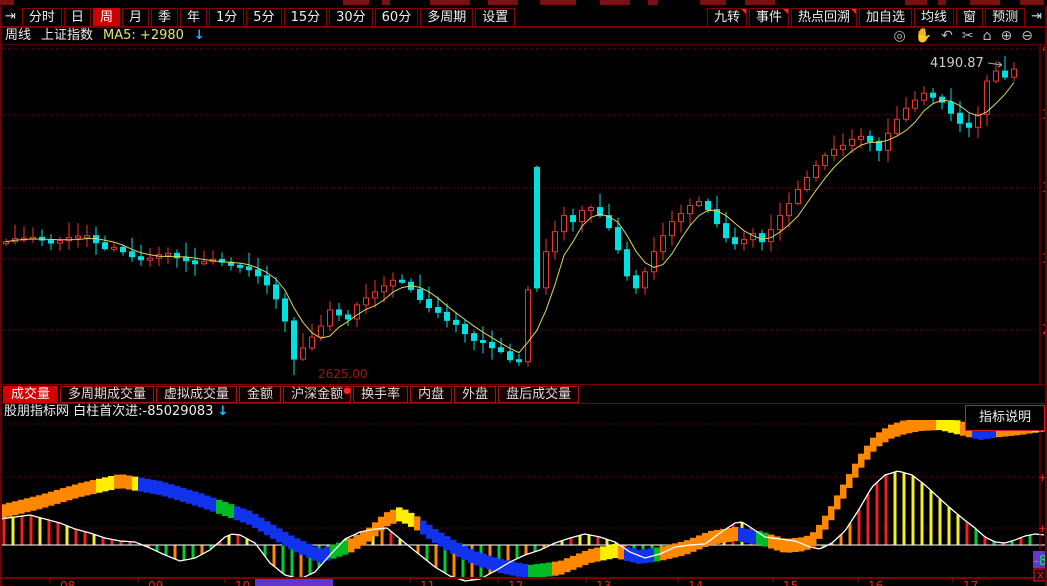 Image resolution: width=1047 pixels, height=586 pixels. I want to click on period-button-1分: 1分, so click(227, 17).